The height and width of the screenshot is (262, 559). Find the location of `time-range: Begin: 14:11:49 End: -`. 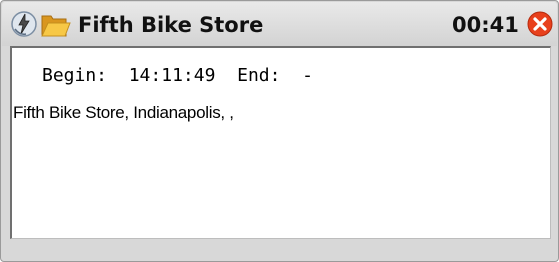

time-range: Begin: 14:11:49 End: - is located at coordinates (177, 75).